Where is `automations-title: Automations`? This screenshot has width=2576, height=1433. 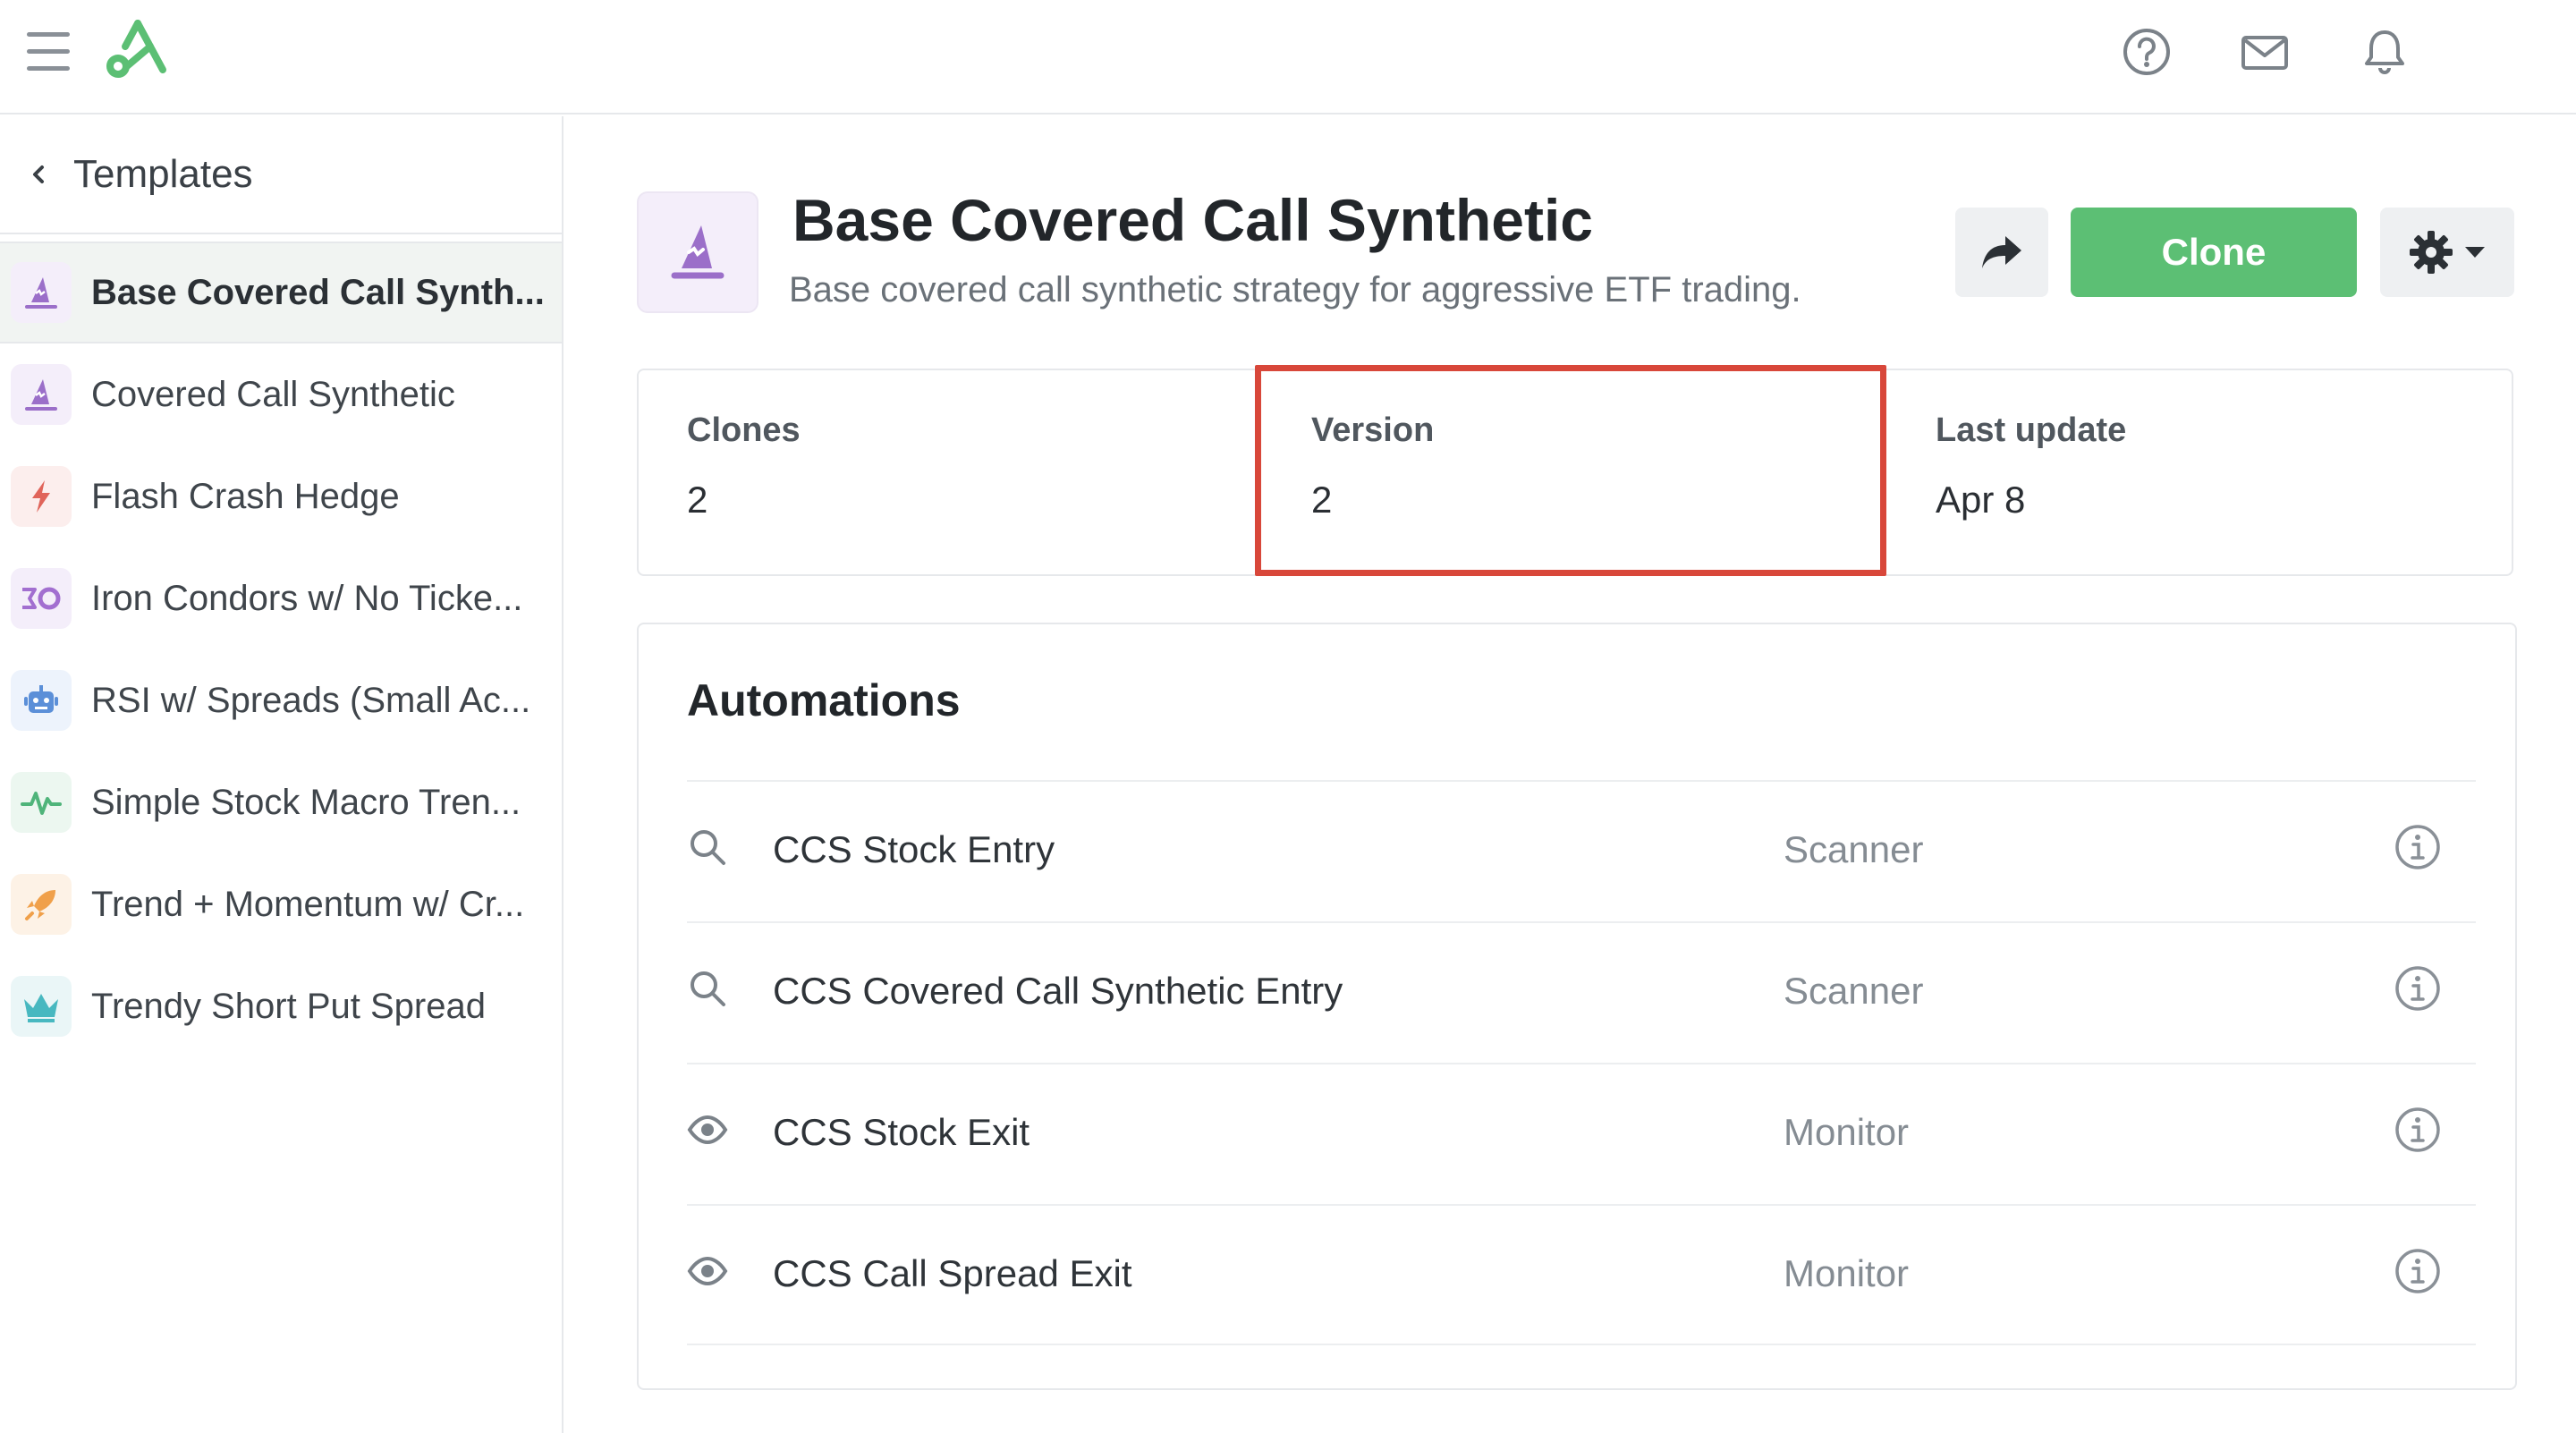
automations-title: Automations is located at coordinates (824, 700).